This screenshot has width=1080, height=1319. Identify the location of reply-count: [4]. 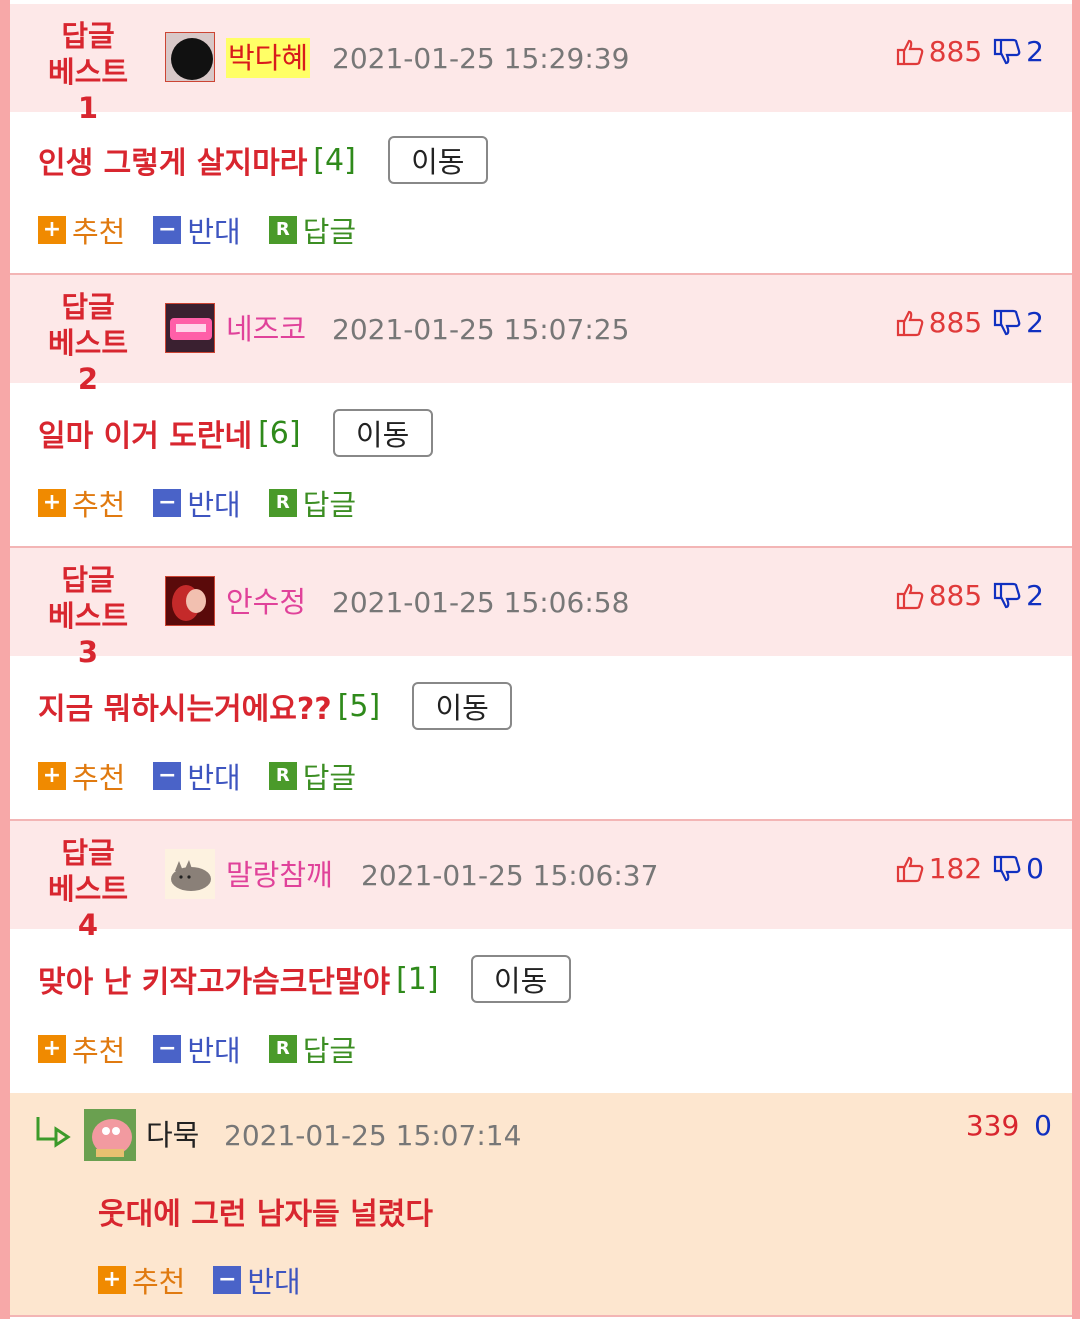
(334, 160).